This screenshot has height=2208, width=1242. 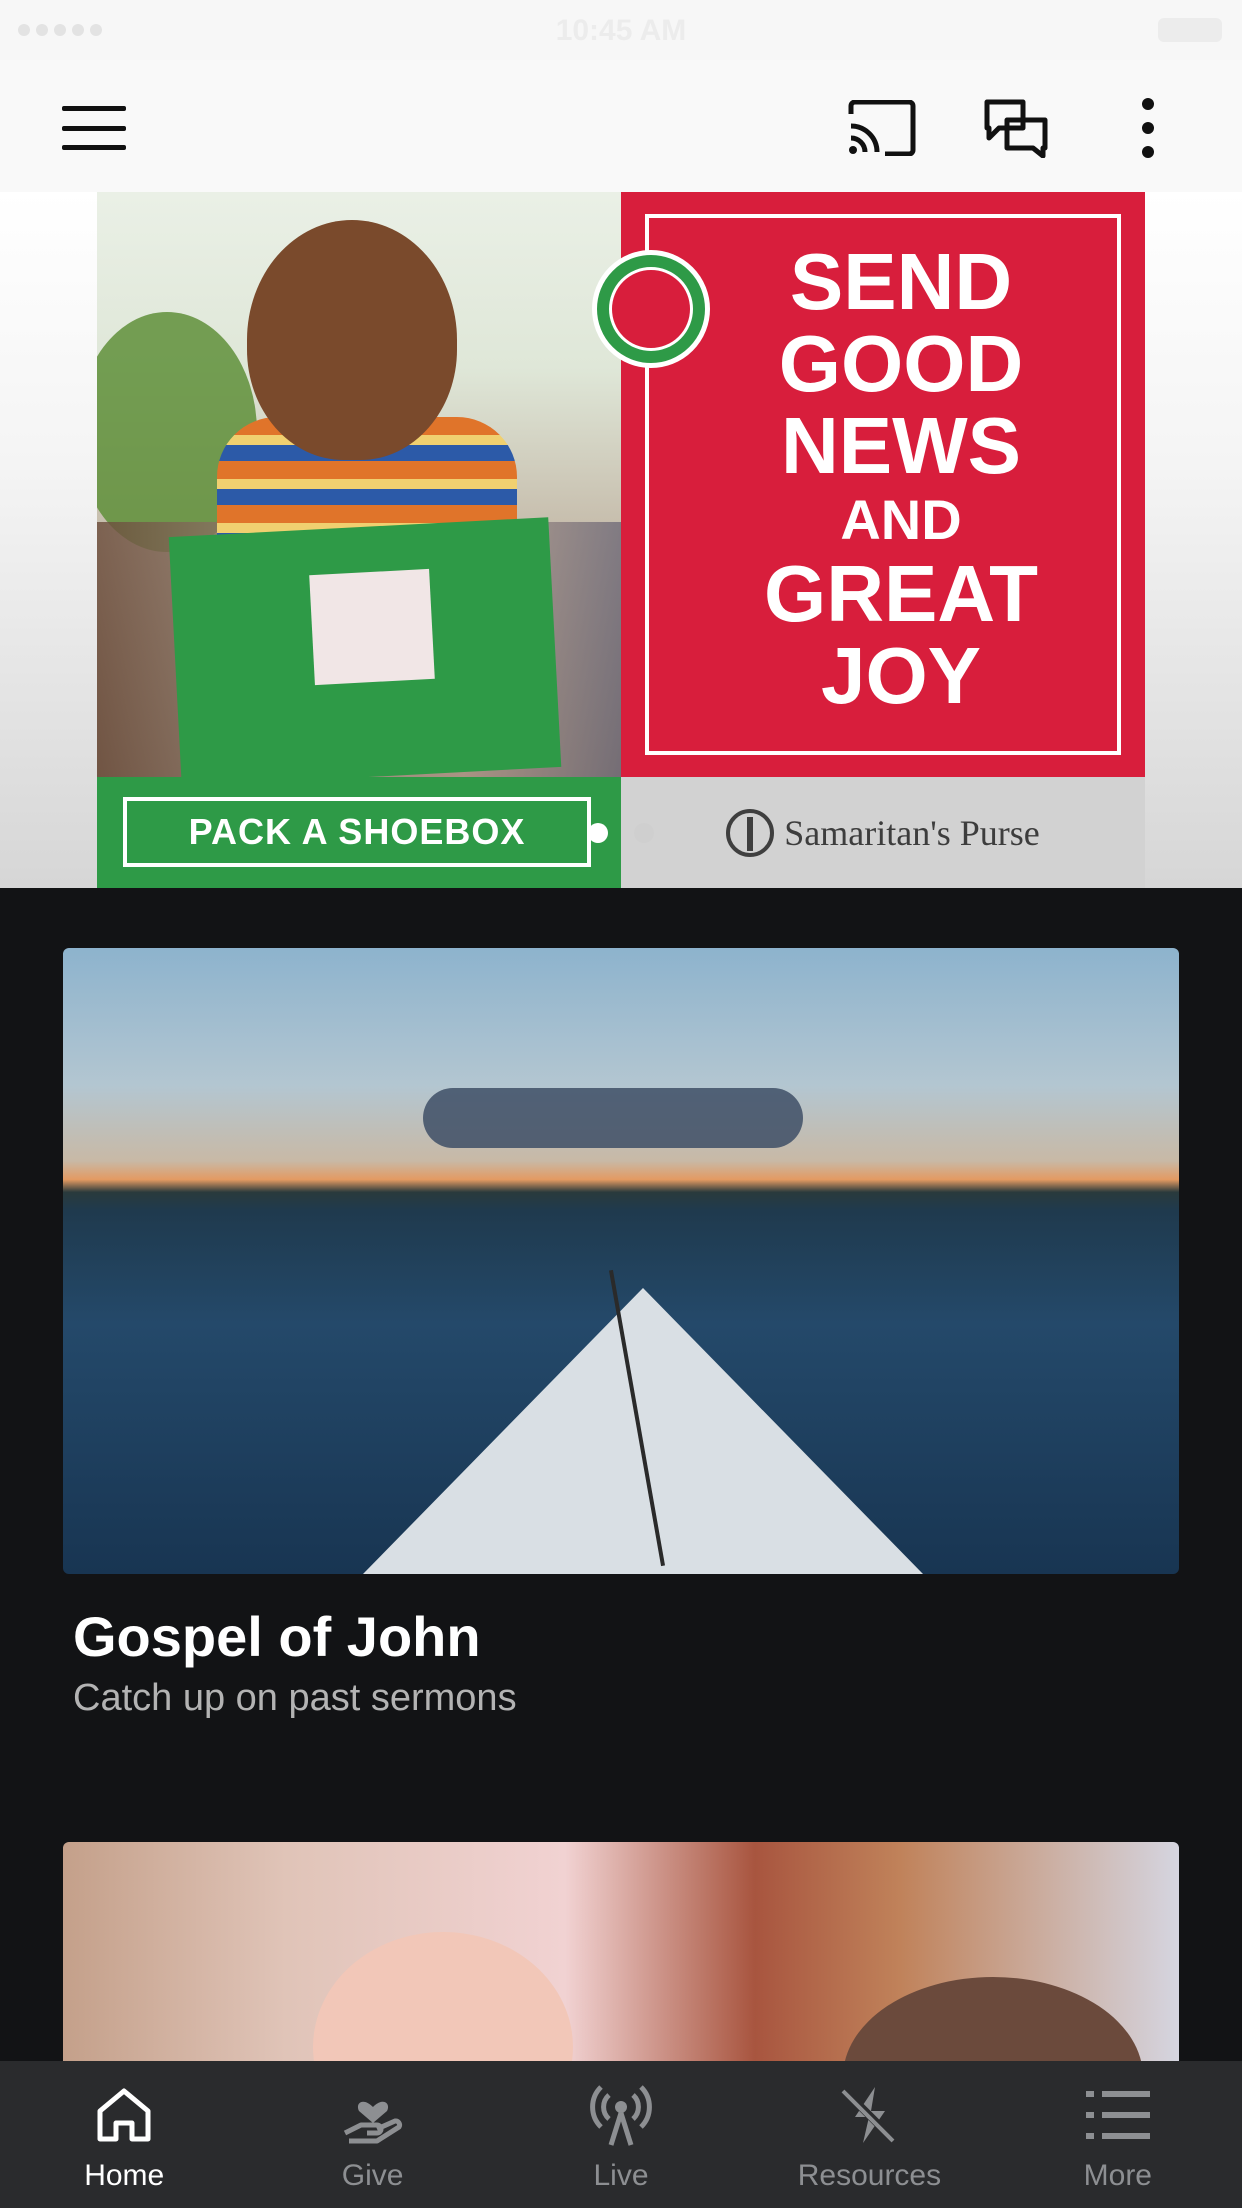 What do you see at coordinates (295, 1698) in the screenshot?
I see `card-subtitle: Catch up on past sermons` at bounding box center [295, 1698].